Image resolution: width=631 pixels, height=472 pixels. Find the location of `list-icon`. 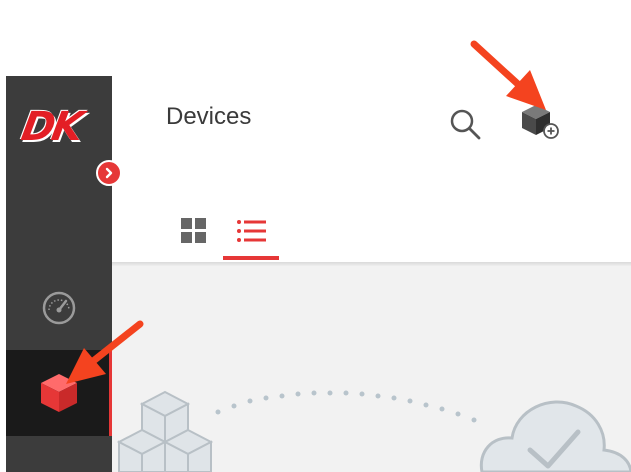

list-icon is located at coordinates (251, 231).